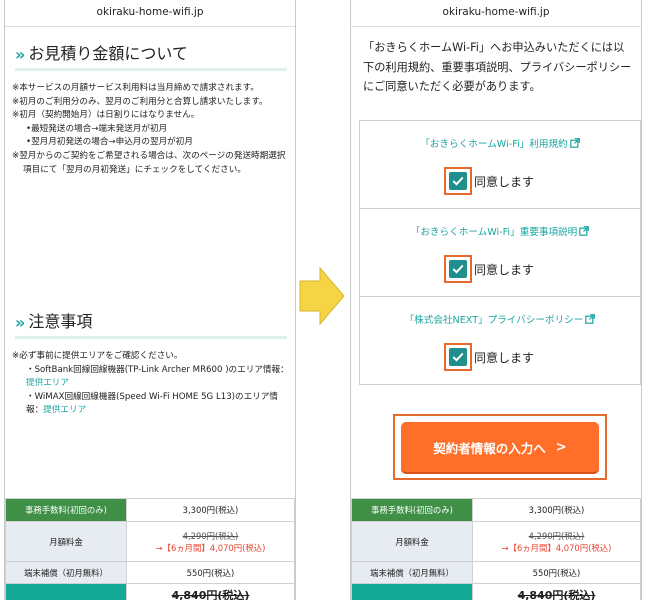 Image resolution: width=650 pixels, height=600 pixels. Describe the element at coordinates (322, 296) in the screenshot. I see `right-arrow-icon` at that location.